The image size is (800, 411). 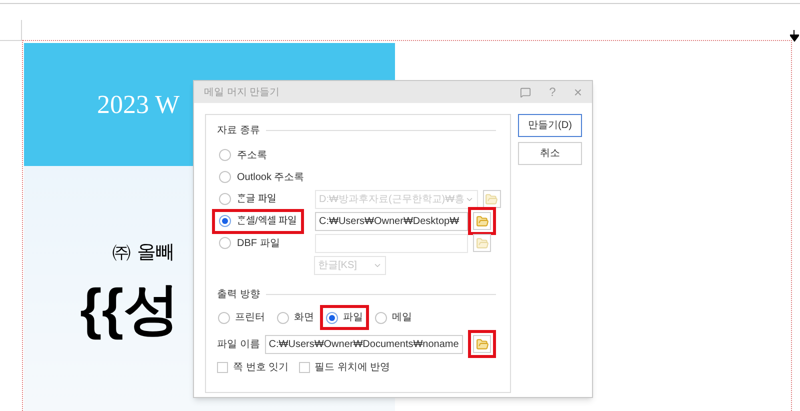 What do you see at coordinates (353, 318) in the screenshot?
I see `option-label: 파일` at bounding box center [353, 318].